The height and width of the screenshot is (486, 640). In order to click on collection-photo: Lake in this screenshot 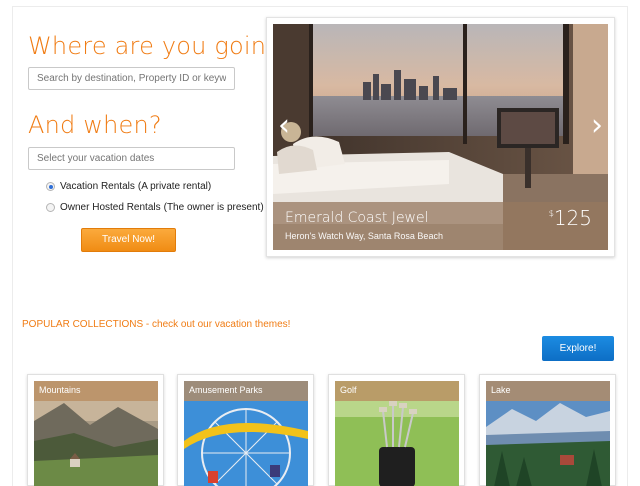, I will do `click(548, 433)`.